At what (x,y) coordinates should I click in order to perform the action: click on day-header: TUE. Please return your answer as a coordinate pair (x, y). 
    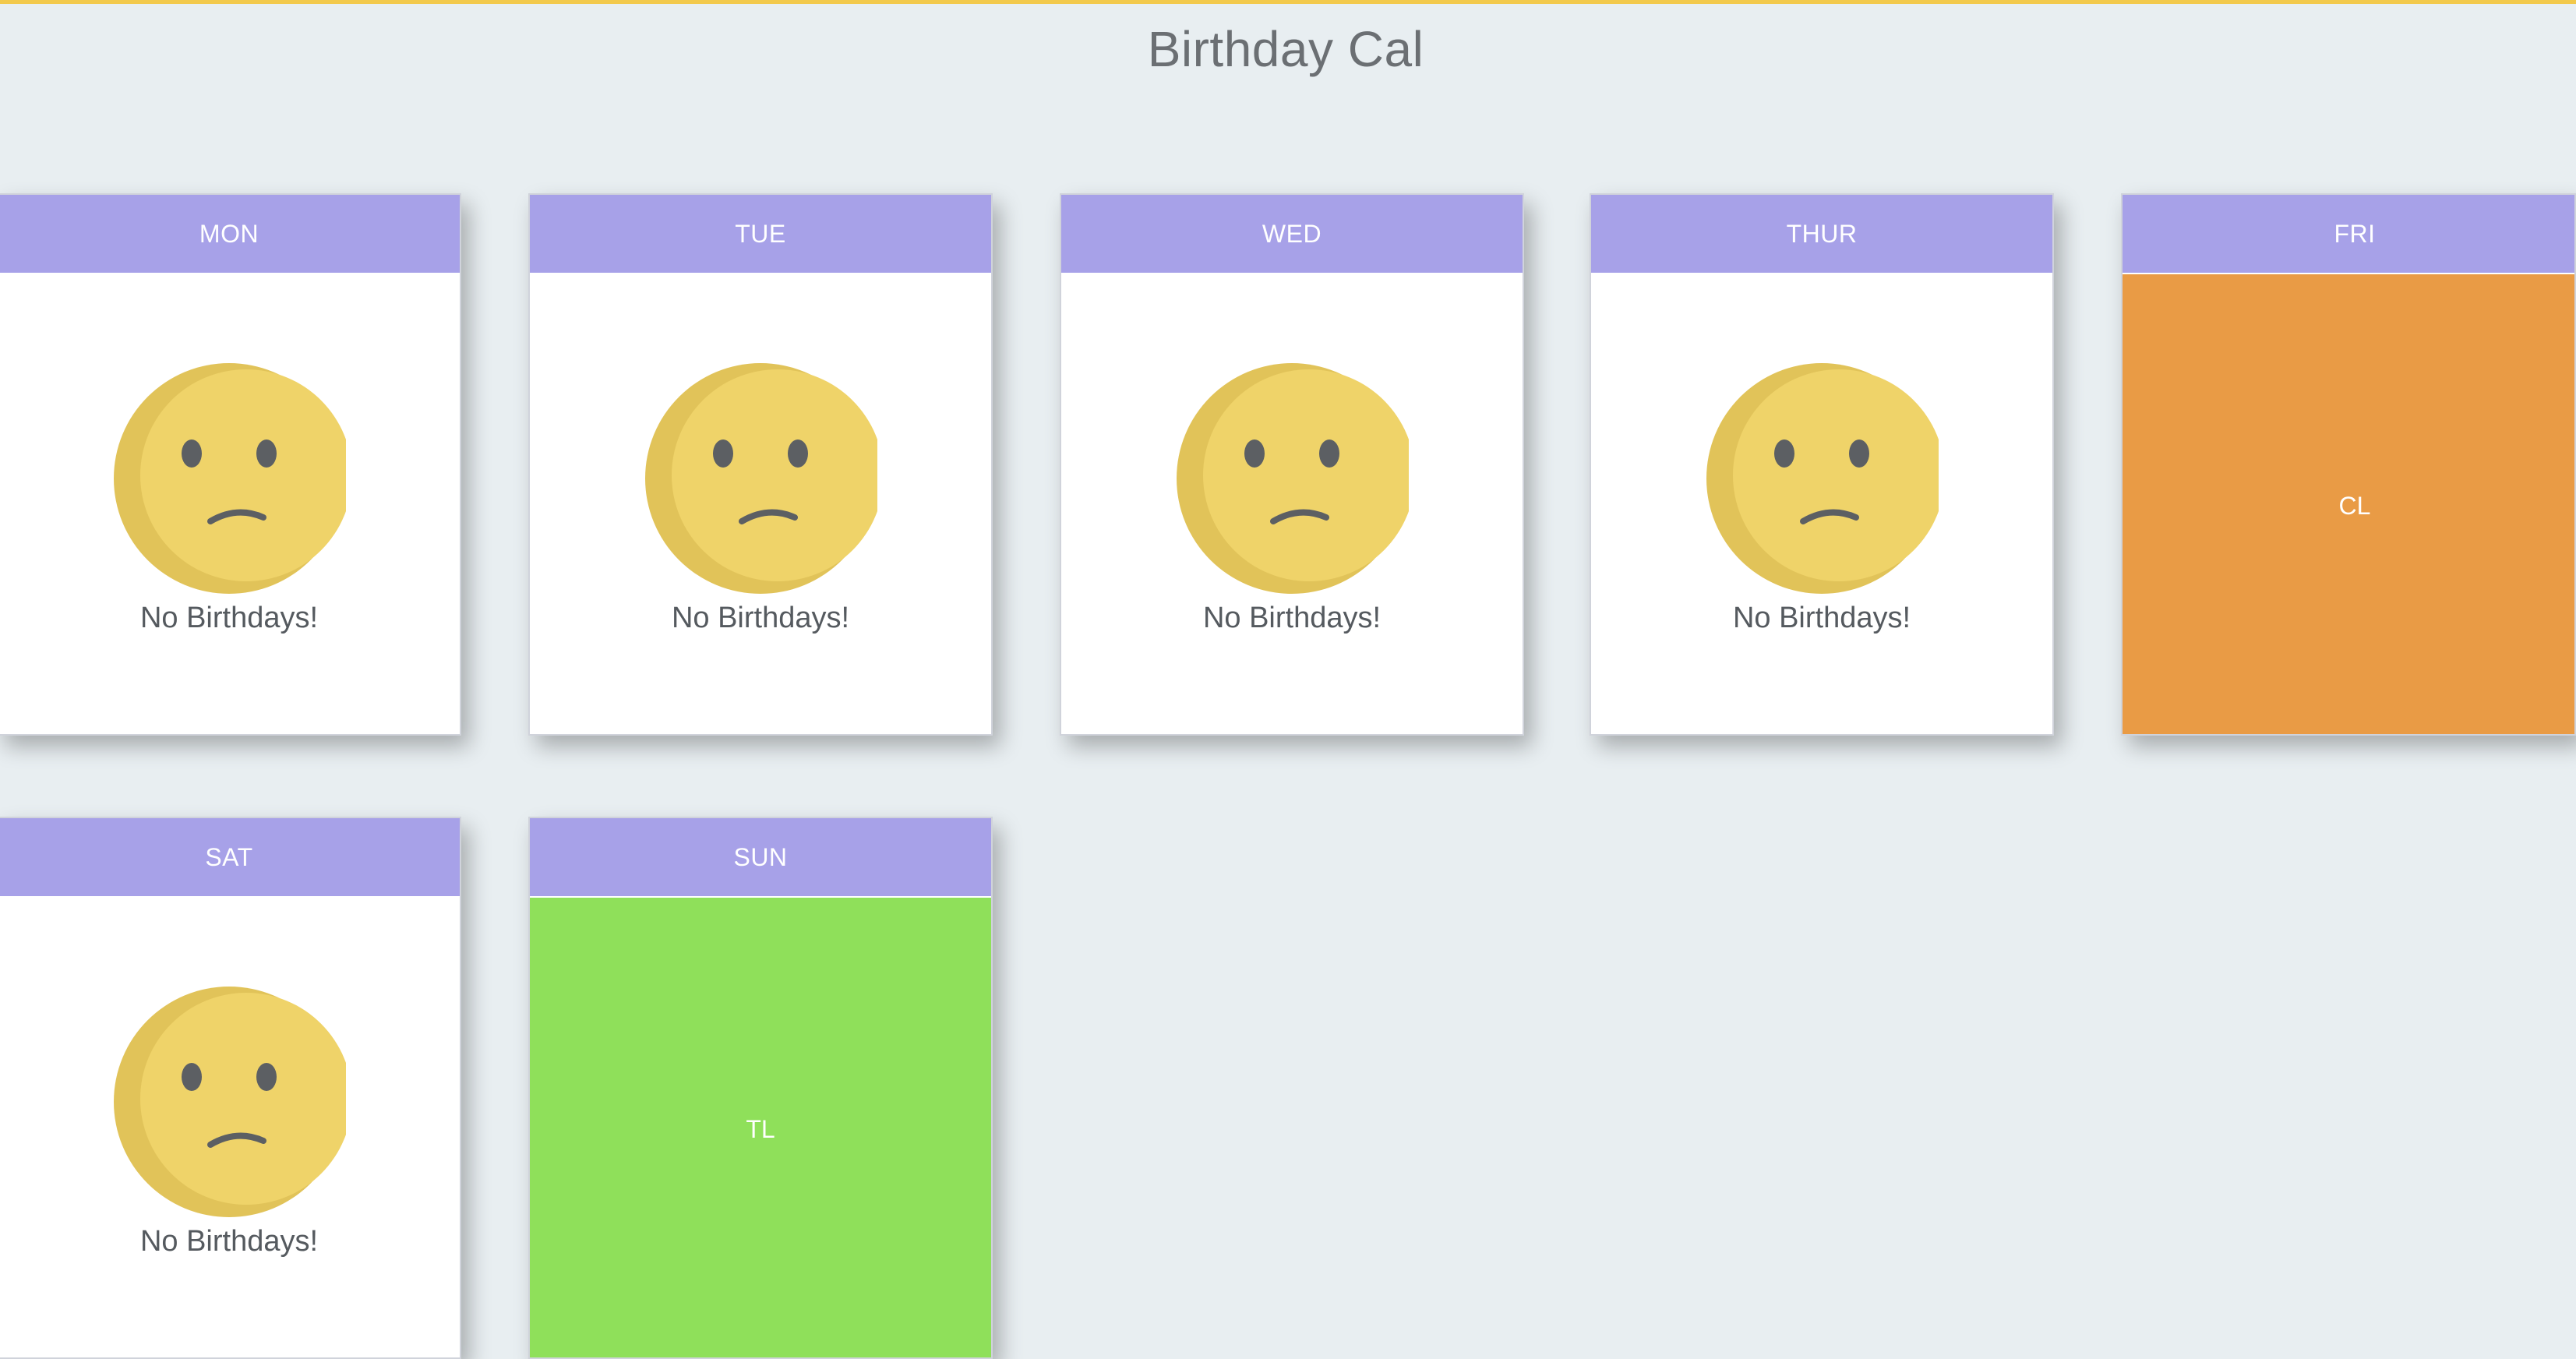
    Looking at the image, I should click on (760, 234).